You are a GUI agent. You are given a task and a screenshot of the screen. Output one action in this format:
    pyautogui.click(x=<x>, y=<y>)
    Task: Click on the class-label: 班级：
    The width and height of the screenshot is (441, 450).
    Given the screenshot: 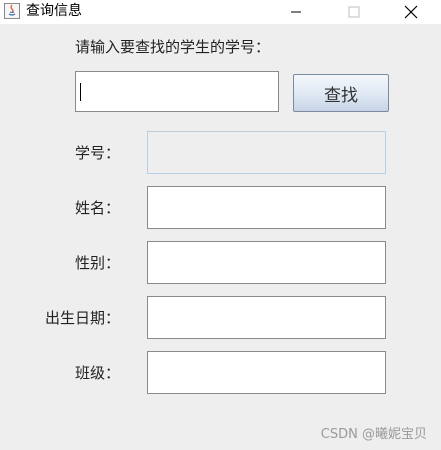 What is the action you would take?
    pyautogui.click(x=97, y=373)
    